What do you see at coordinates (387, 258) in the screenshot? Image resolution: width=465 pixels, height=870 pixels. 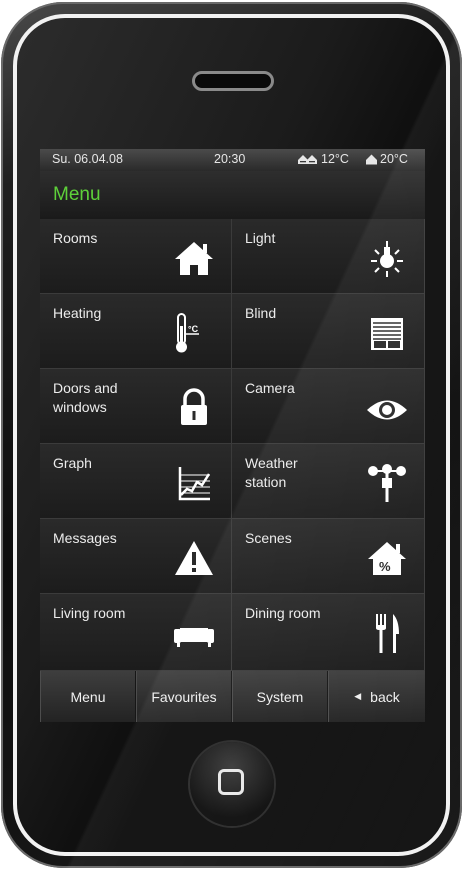 I see `light-bulb-icon` at bounding box center [387, 258].